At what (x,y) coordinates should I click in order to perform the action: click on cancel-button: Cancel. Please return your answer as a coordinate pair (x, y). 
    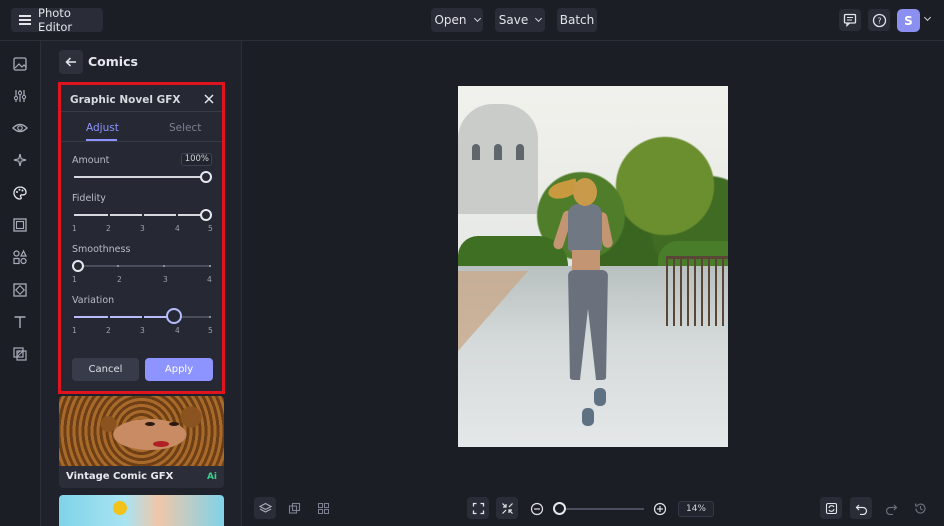
    Looking at the image, I should click on (105, 369).